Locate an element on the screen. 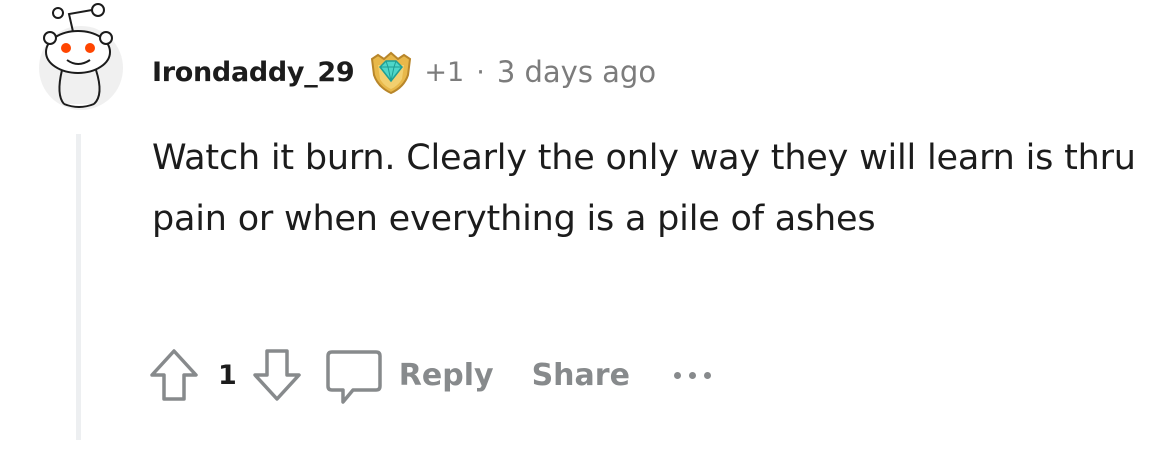  comment-actions: 1 Reply Share is located at coordinates (428, 375).